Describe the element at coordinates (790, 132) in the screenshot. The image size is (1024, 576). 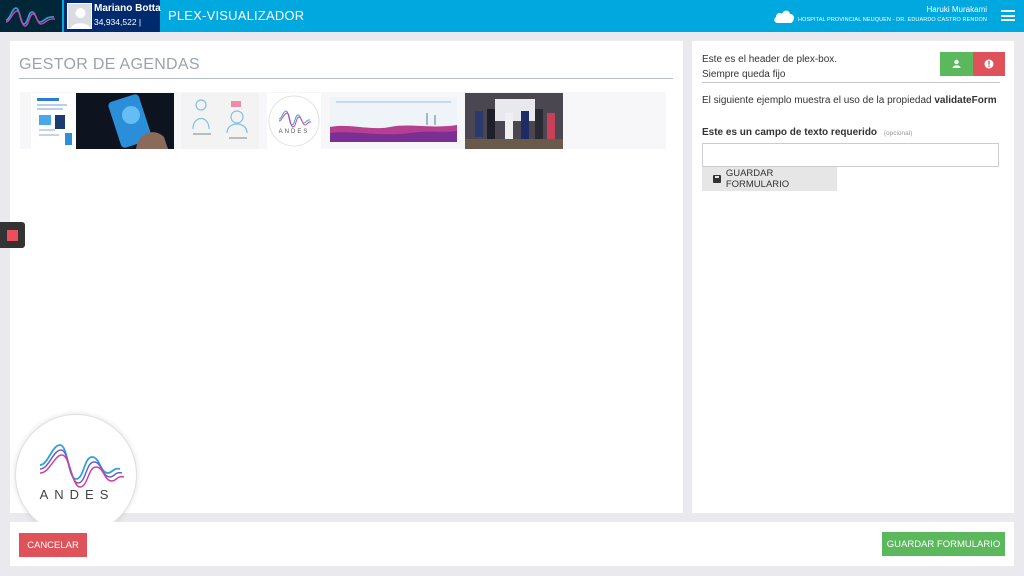
I see `field-label-text: Este es un campo de texto requerido` at that location.